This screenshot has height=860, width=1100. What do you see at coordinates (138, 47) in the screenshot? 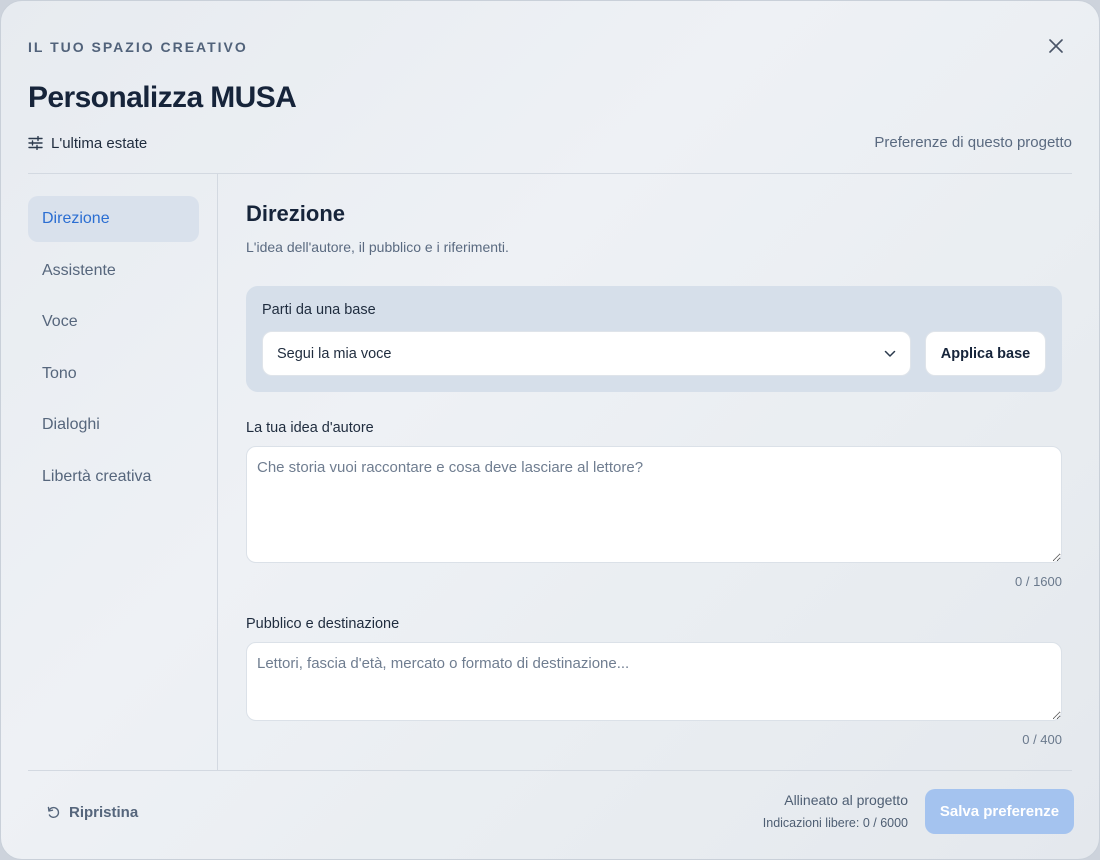
I see `eyebrow-label: IL TUO SPAZIO CREATIVO` at bounding box center [138, 47].